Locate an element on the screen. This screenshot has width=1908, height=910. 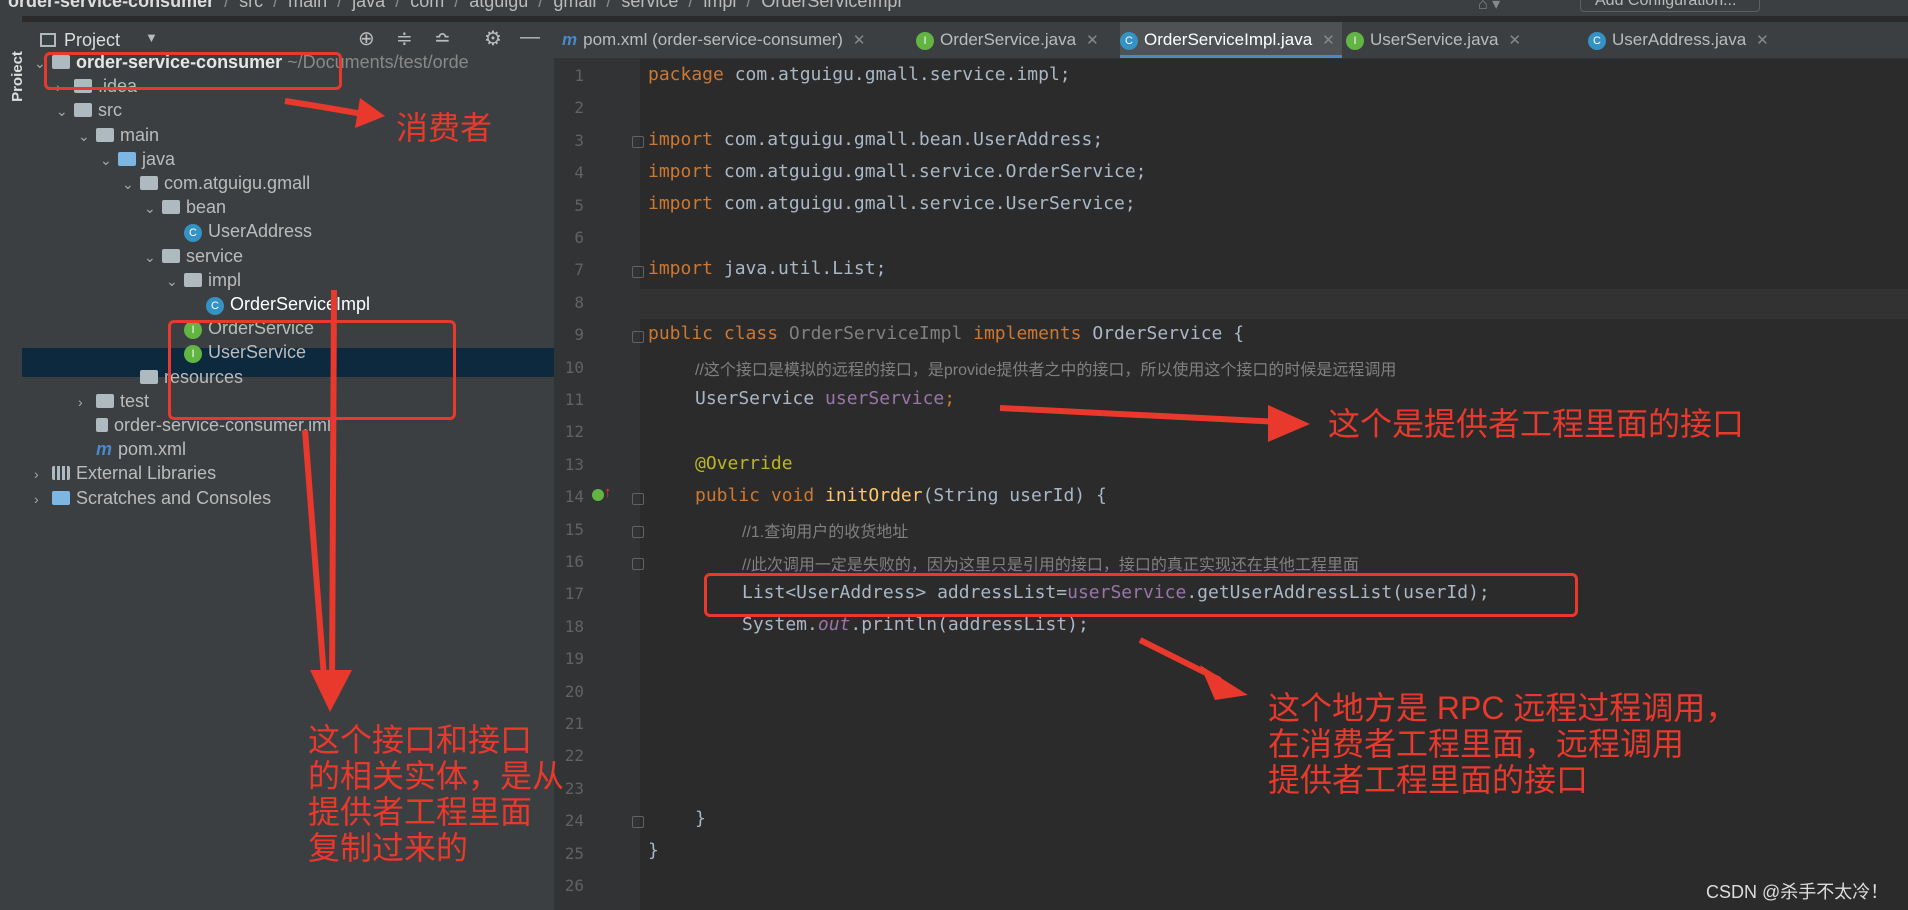
arrow-to-consumer-label is located at coordinates (326, 108).